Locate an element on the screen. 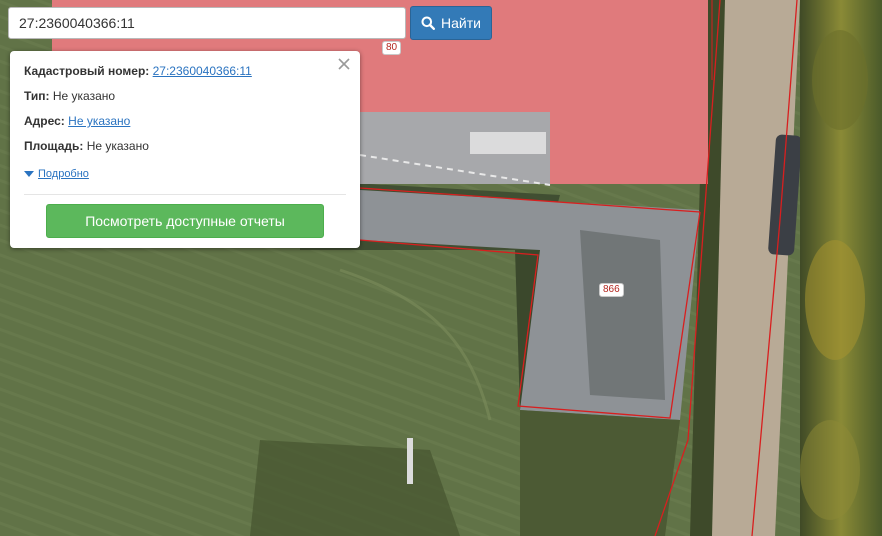 Image resolution: width=882 pixels, height=536 pixels. caret-down-icon is located at coordinates (29, 174).